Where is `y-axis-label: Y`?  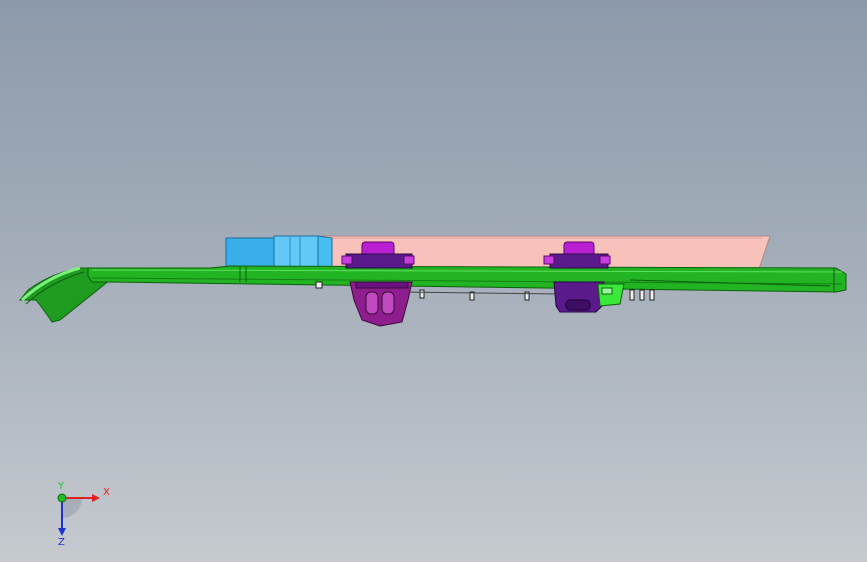 y-axis-label: Y is located at coordinates (61, 486).